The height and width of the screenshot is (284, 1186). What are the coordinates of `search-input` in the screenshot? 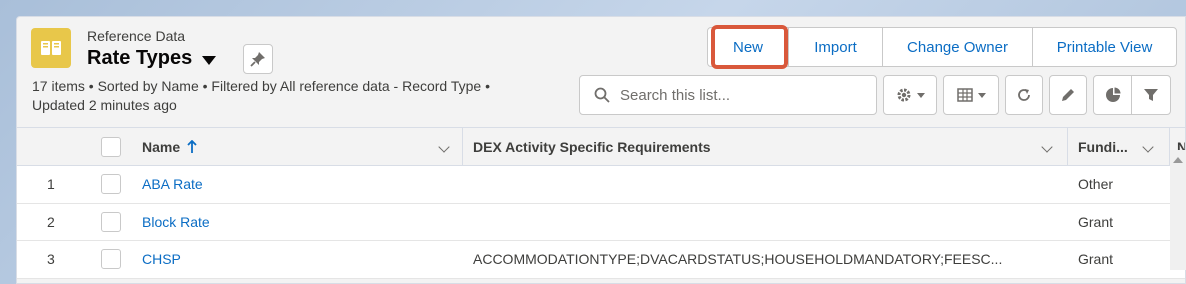 It's located at (740, 95).